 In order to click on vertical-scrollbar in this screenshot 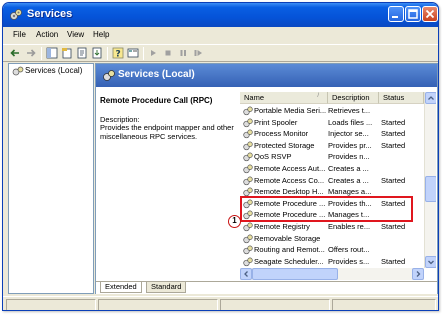, I will do `click(430, 180)`.